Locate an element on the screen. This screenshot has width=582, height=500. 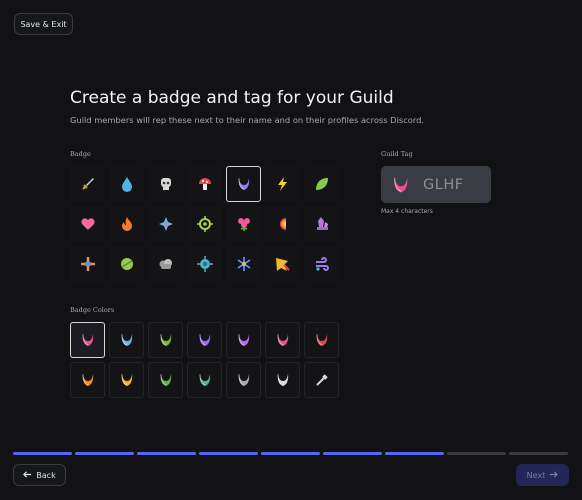
leaf-icon is located at coordinates (322, 184).